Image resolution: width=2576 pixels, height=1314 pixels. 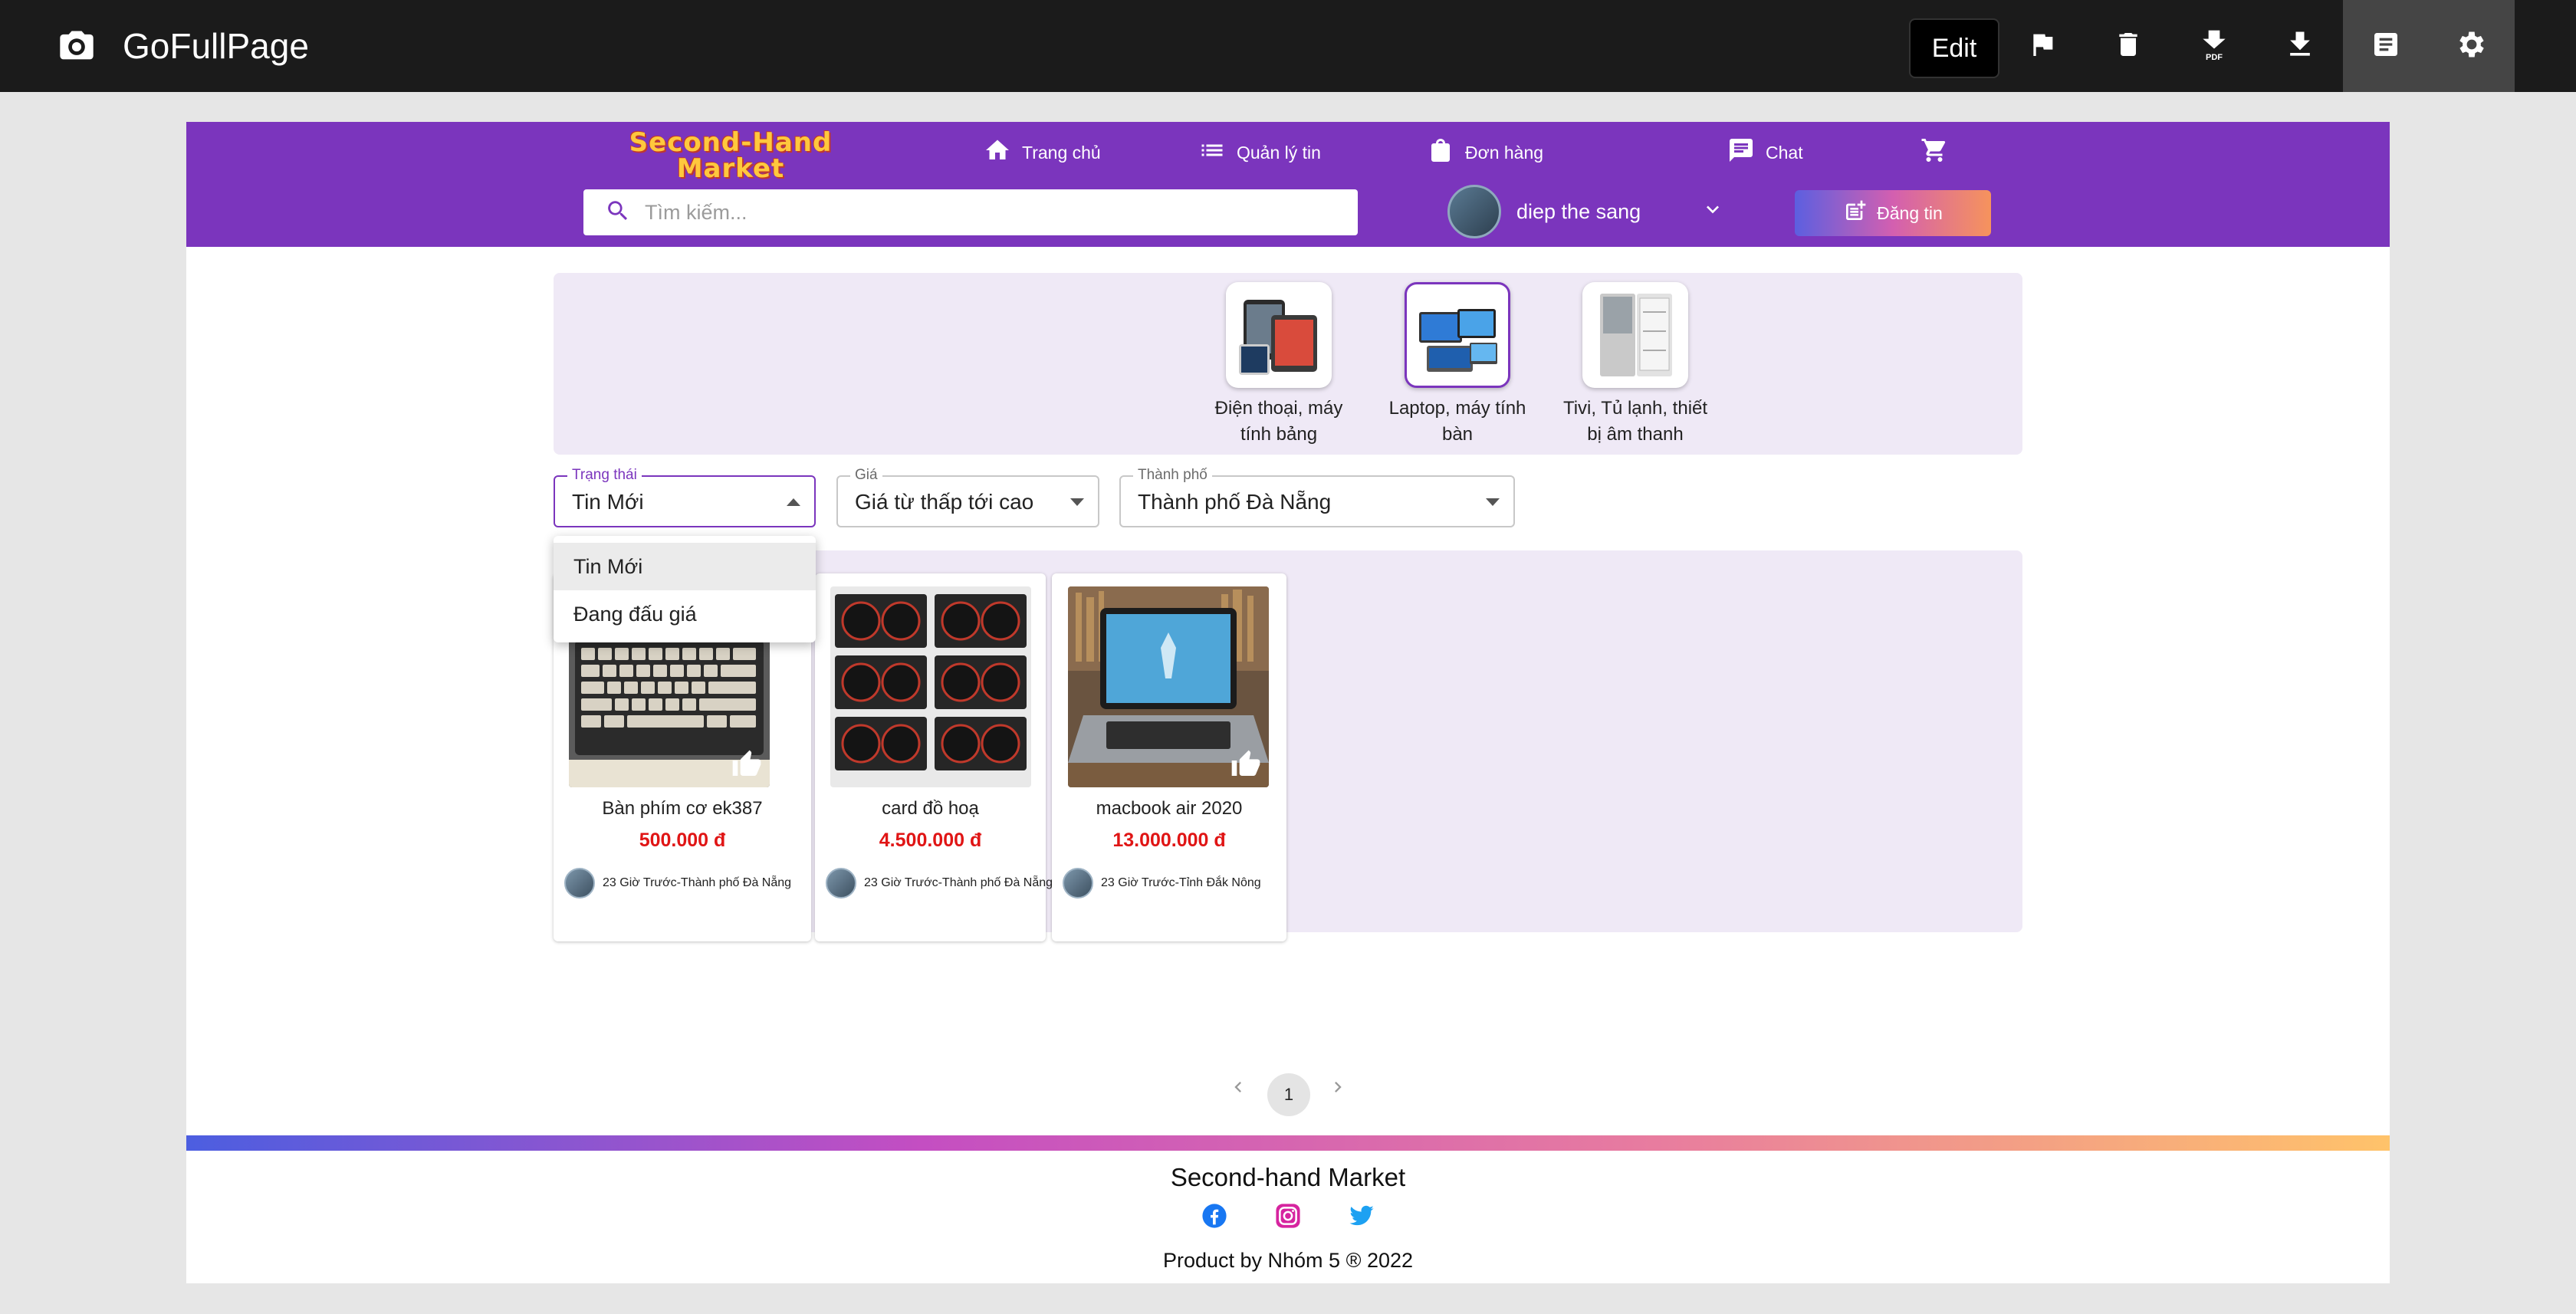 I want to click on edit-button: Edit, so click(x=1954, y=48).